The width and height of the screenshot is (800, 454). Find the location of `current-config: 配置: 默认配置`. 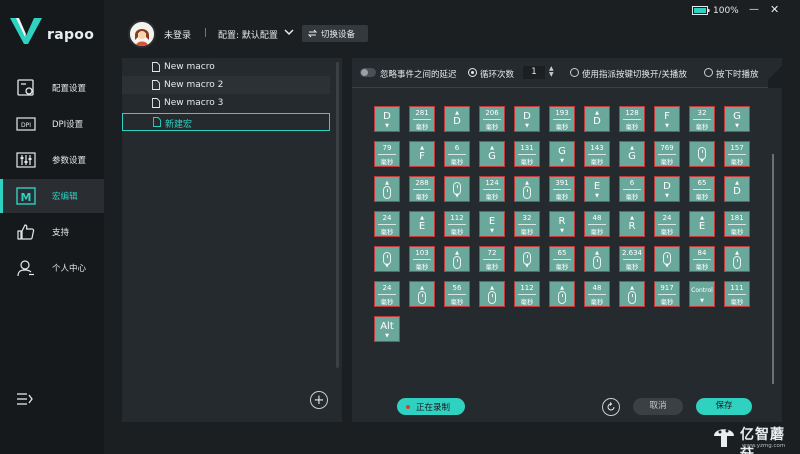

current-config: 配置: 默认配置 is located at coordinates (248, 34).